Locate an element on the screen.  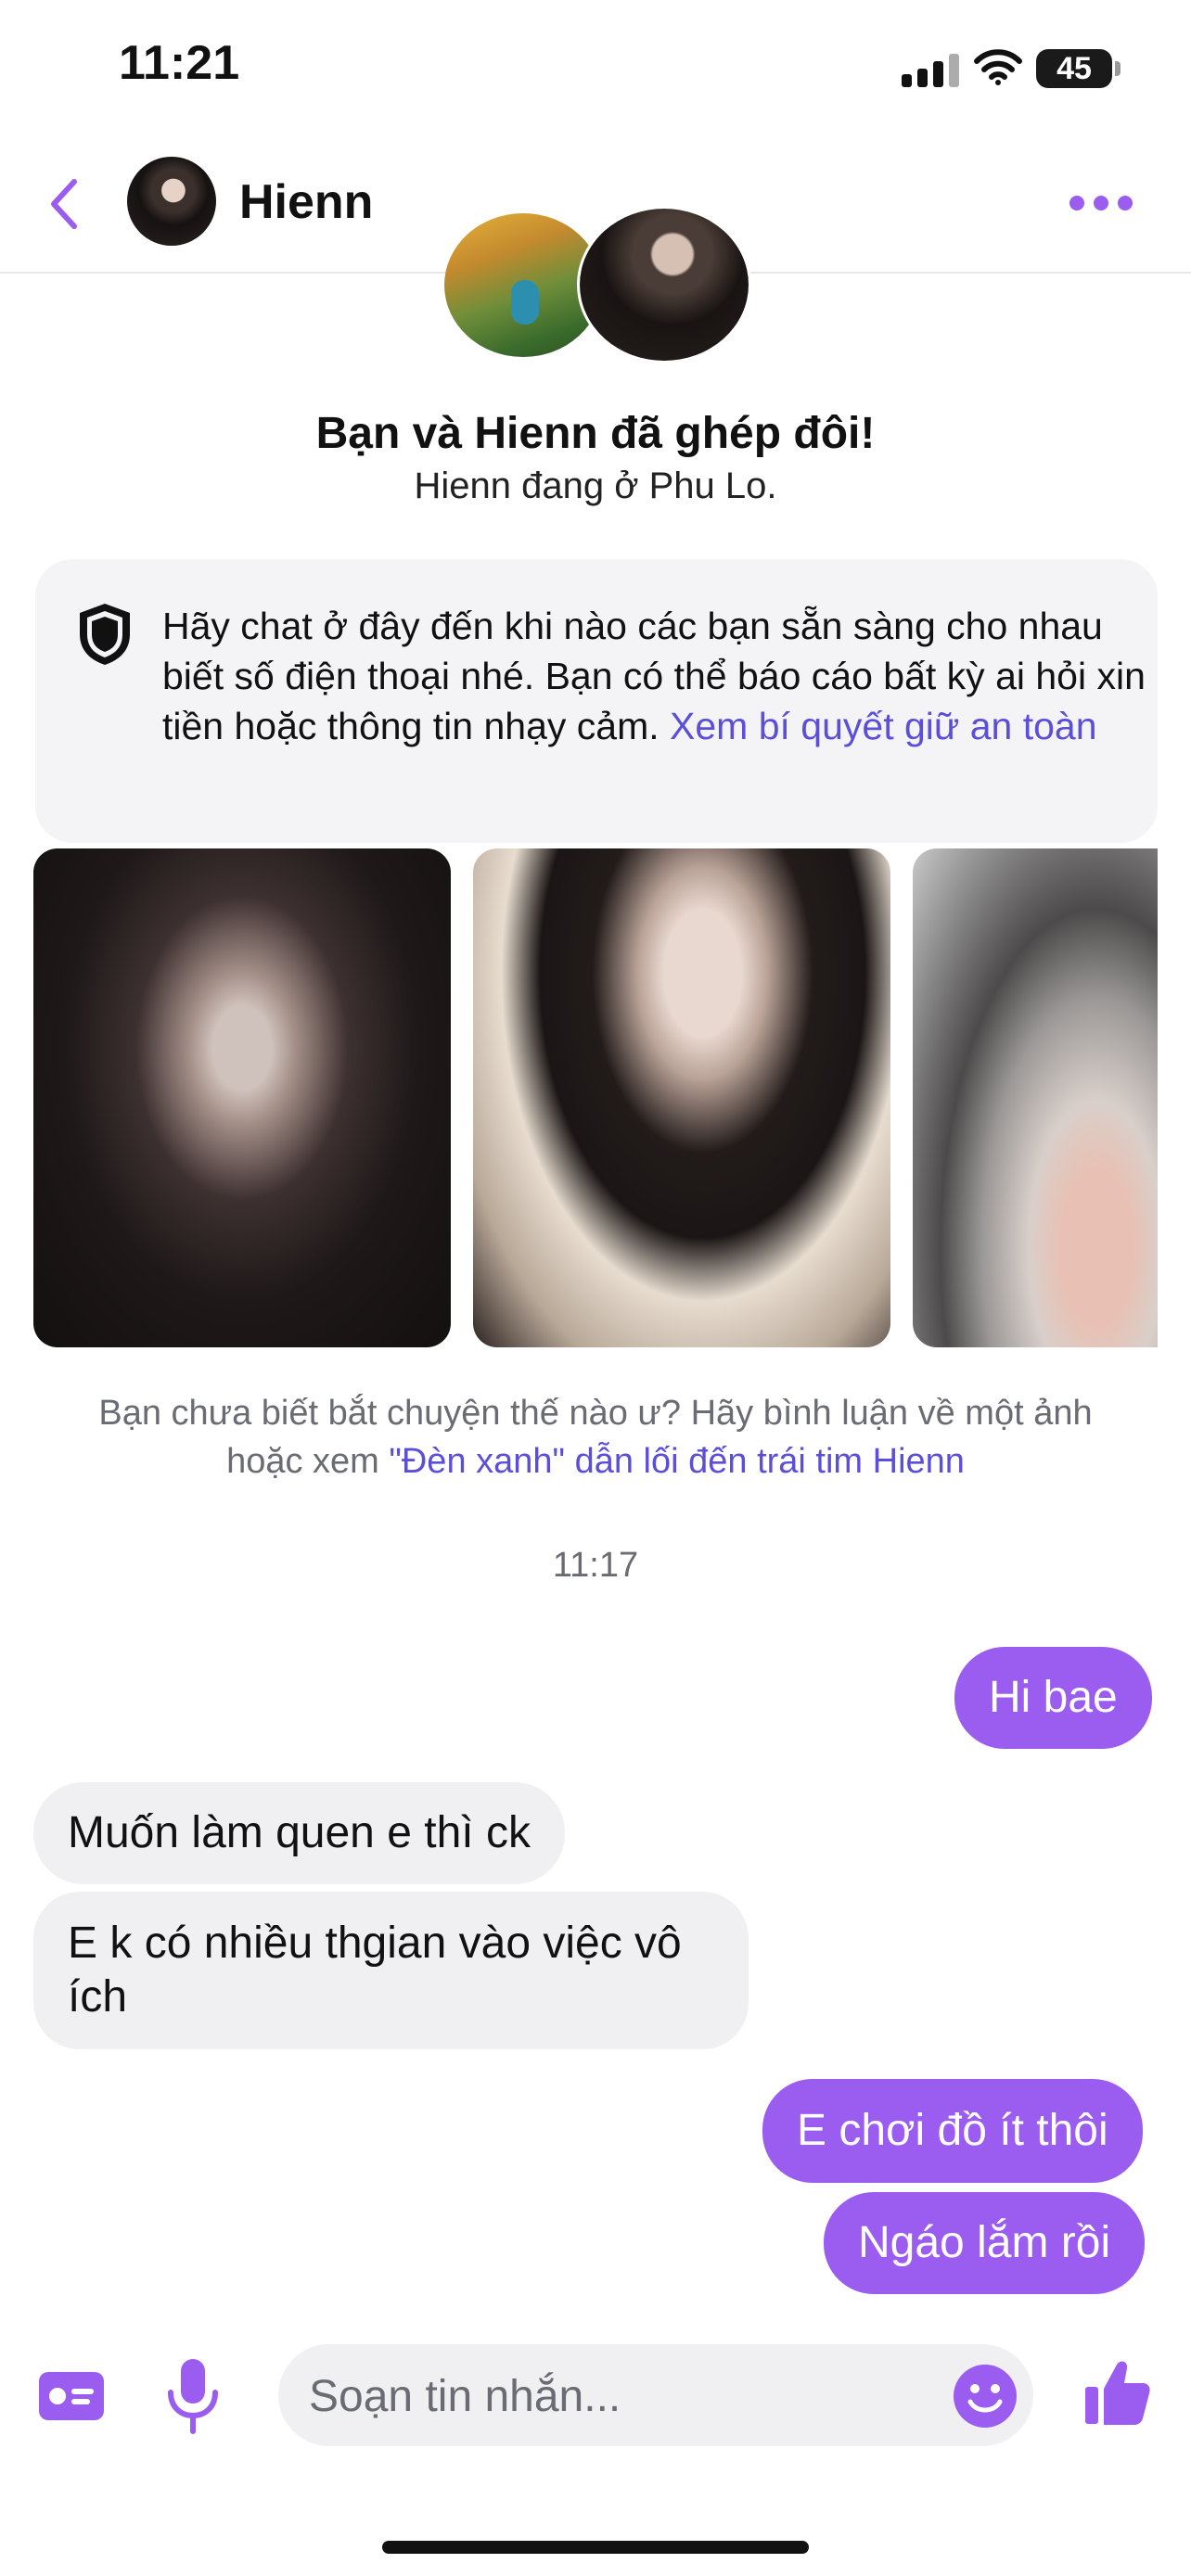
profile-card-icon is located at coordinates (71, 2396).